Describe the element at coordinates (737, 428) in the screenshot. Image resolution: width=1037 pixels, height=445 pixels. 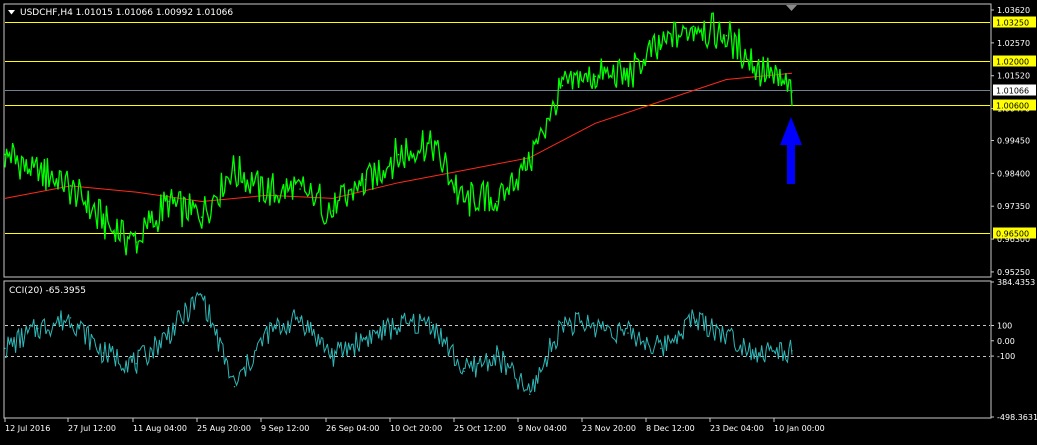
I see `x-tick-label: 23 Dec 04:00` at that location.